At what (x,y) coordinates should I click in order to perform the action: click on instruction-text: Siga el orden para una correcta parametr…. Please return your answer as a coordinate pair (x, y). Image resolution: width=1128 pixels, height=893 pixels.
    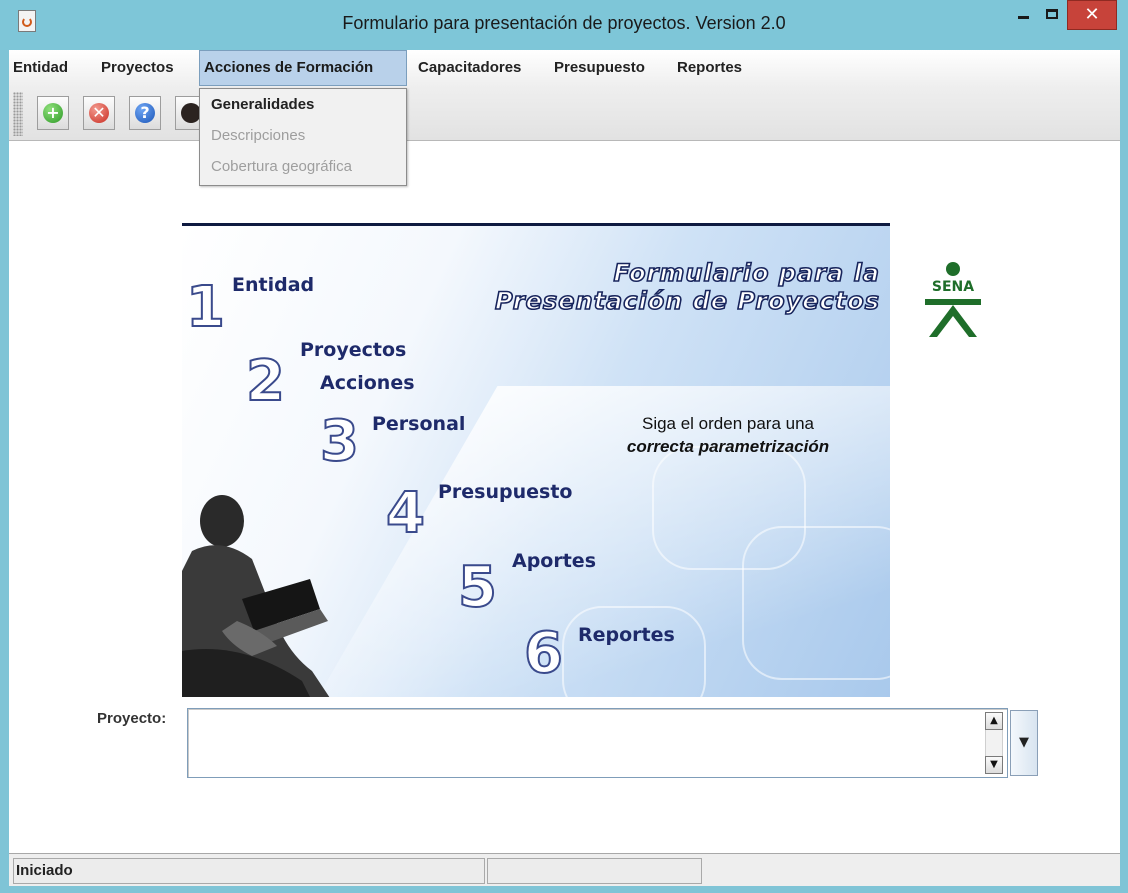
    Looking at the image, I should click on (728, 436).